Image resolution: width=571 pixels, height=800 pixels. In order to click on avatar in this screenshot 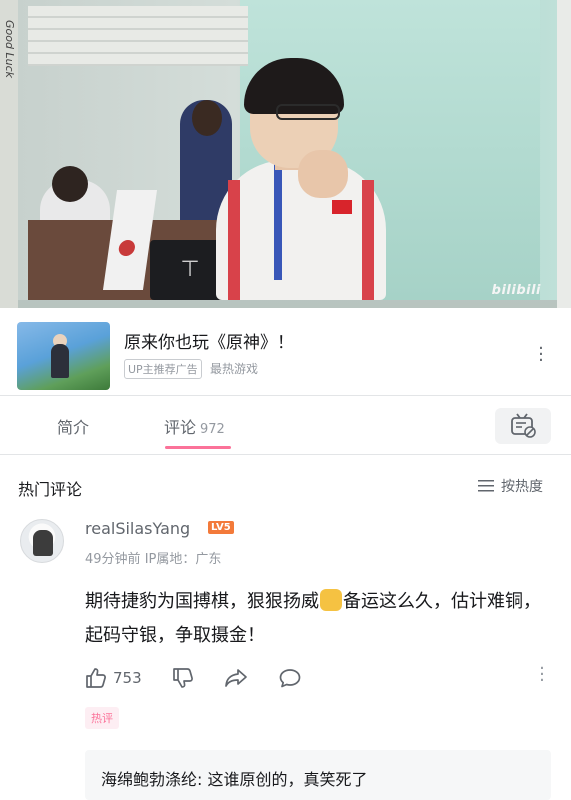, I will do `click(42, 541)`.